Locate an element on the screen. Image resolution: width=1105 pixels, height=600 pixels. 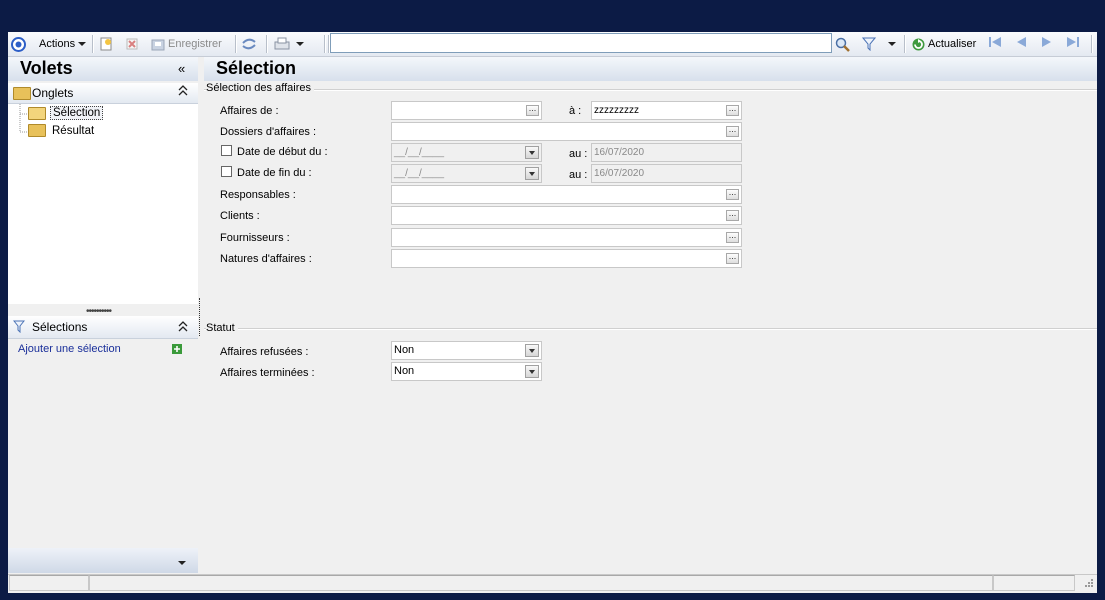
refusees-select: Non is located at coordinates (466, 350).